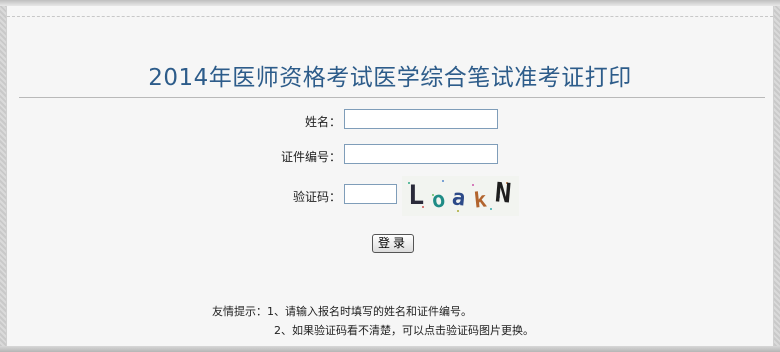 This screenshot has height=352, width=780. What do you see at coordinates (390, 78) in the screenshot?
I see `page-title: 2014年医师资格考试医学综合笔试准考证打印` at bounding box center [390, 78].